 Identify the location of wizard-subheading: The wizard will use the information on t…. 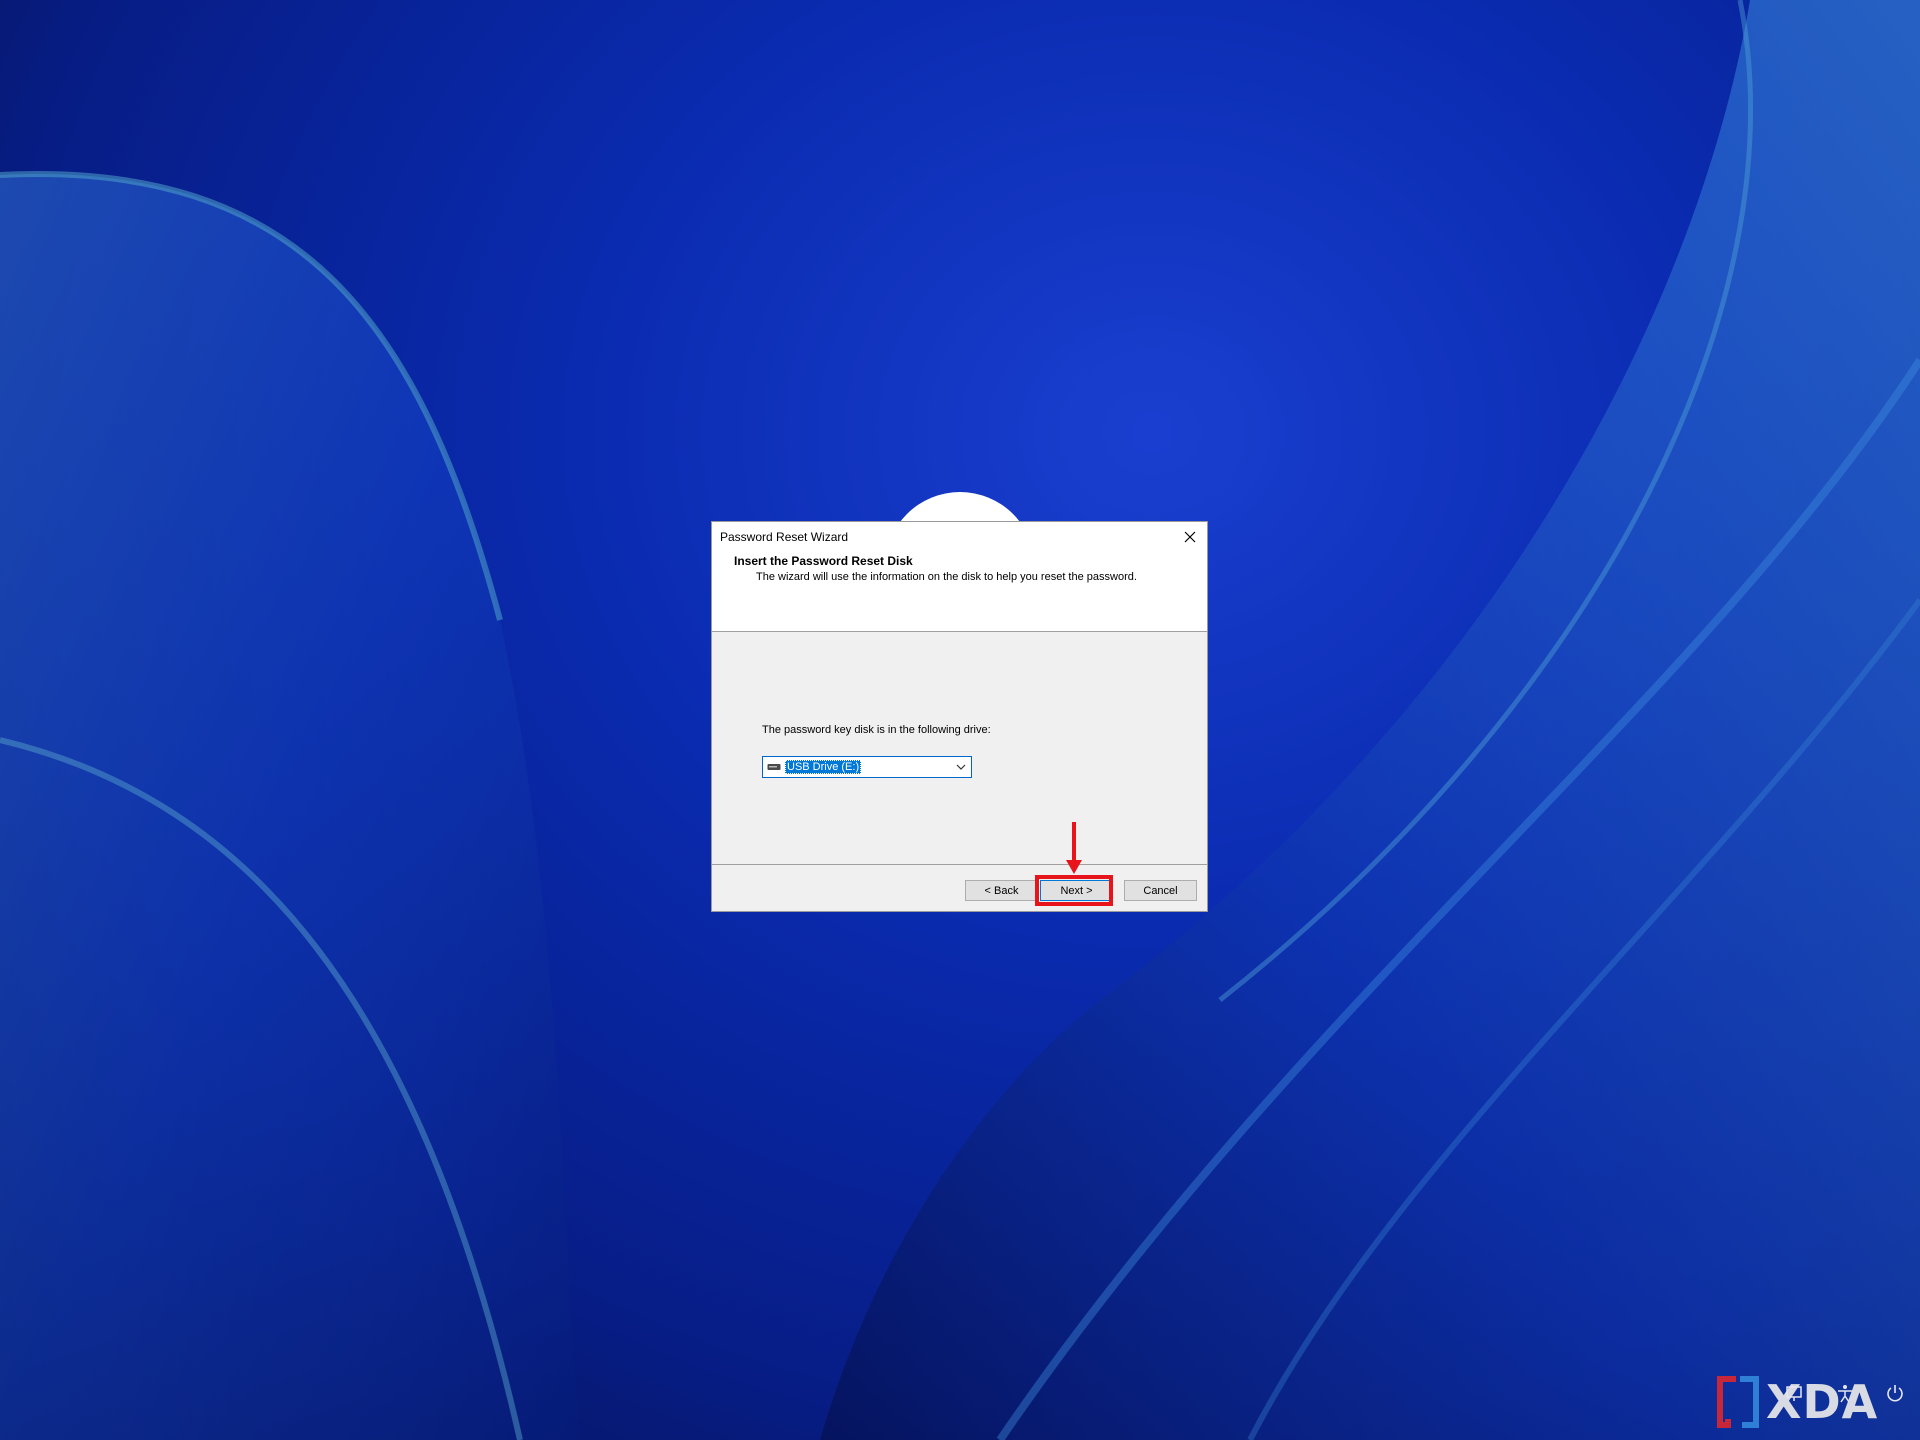
(946, 577).